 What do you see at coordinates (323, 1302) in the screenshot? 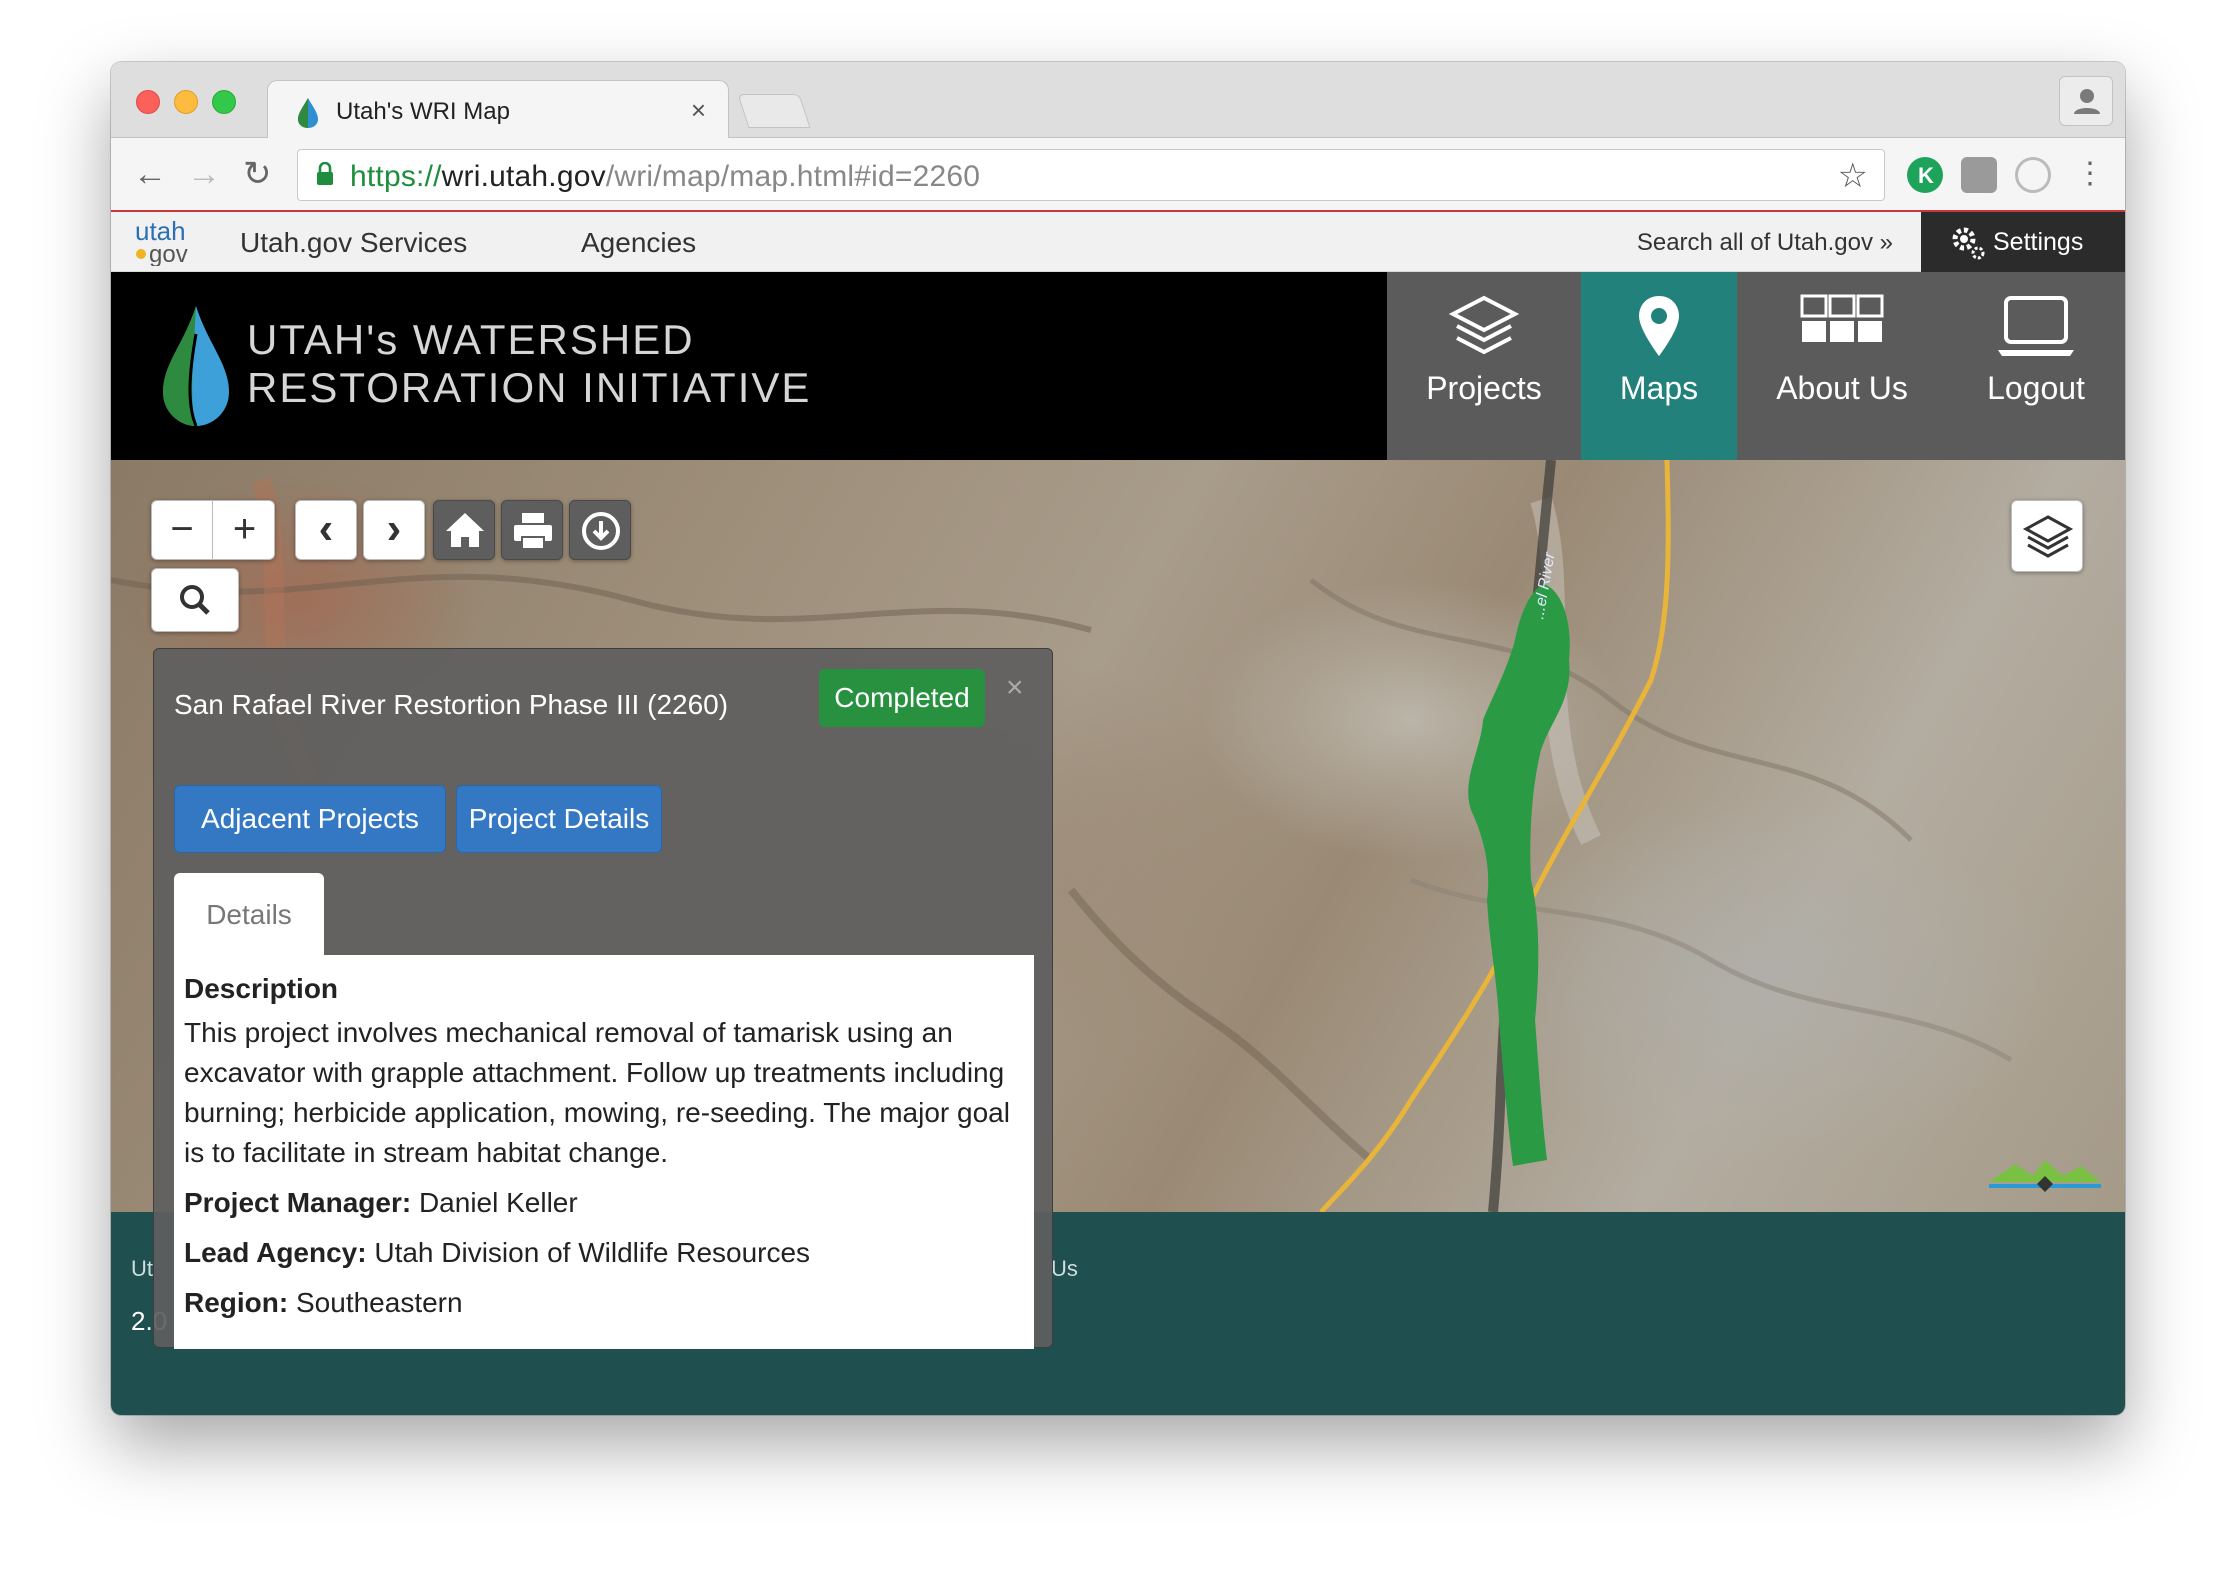
I see `region-row: Region: Southeastern` at bounding box center [323, 1302].